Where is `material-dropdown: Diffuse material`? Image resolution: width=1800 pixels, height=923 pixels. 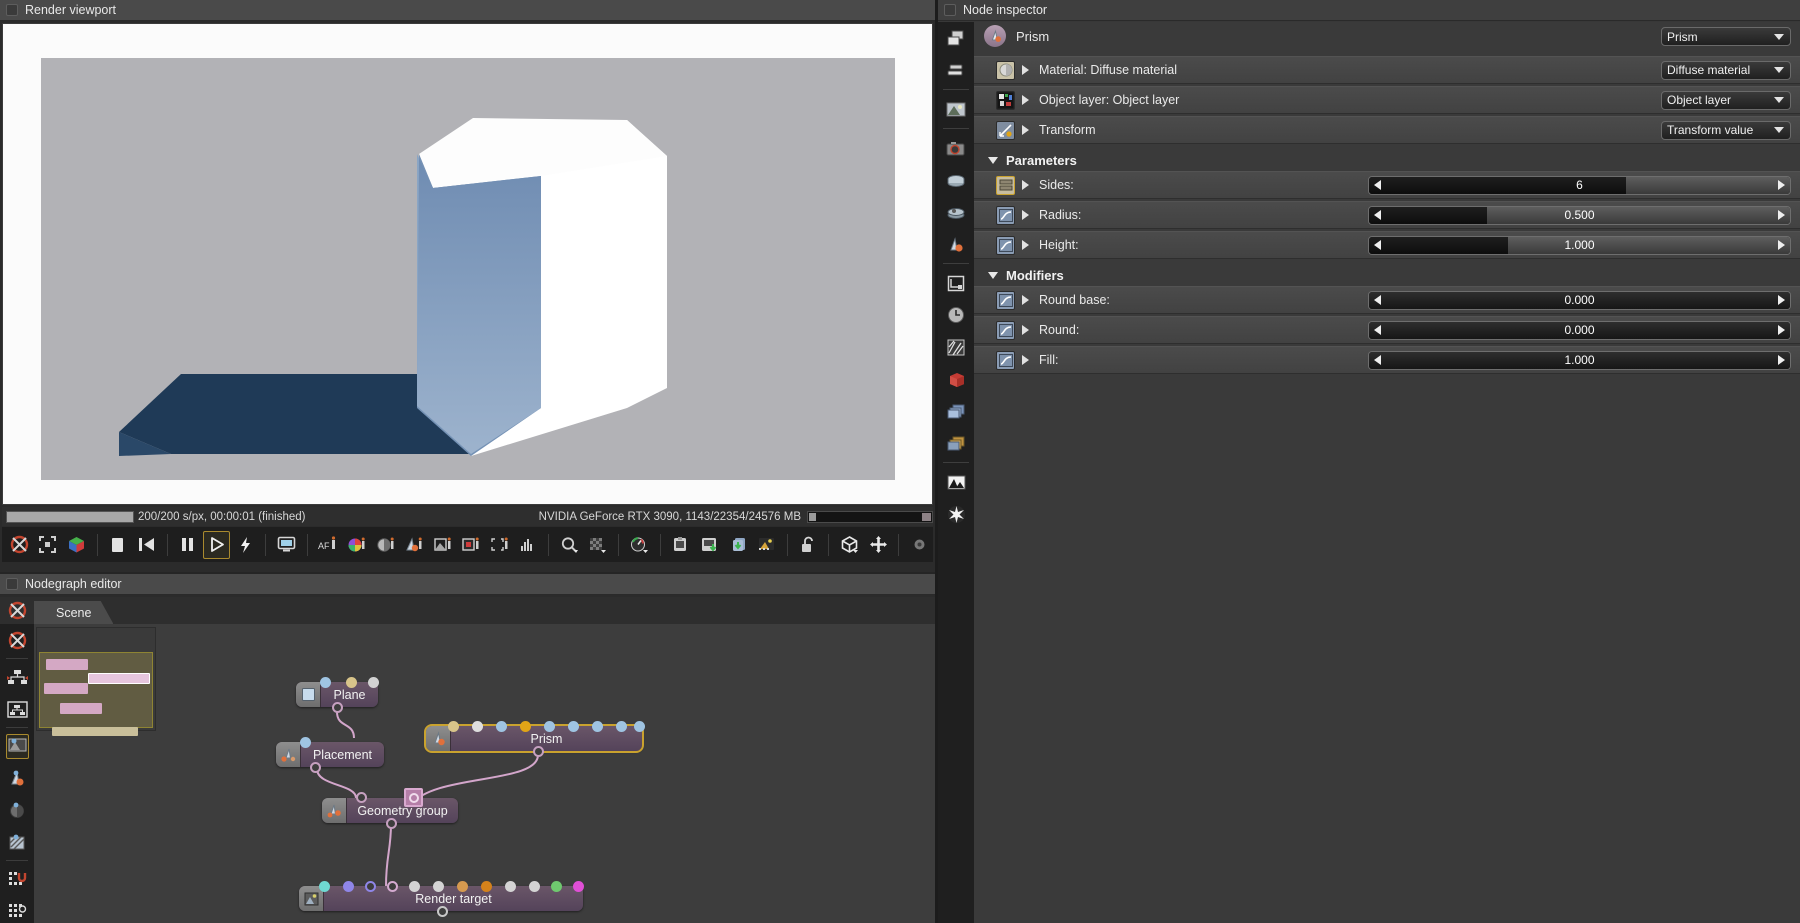 material-dropdown: Diffuse material is located at coordinates (1726, 70).